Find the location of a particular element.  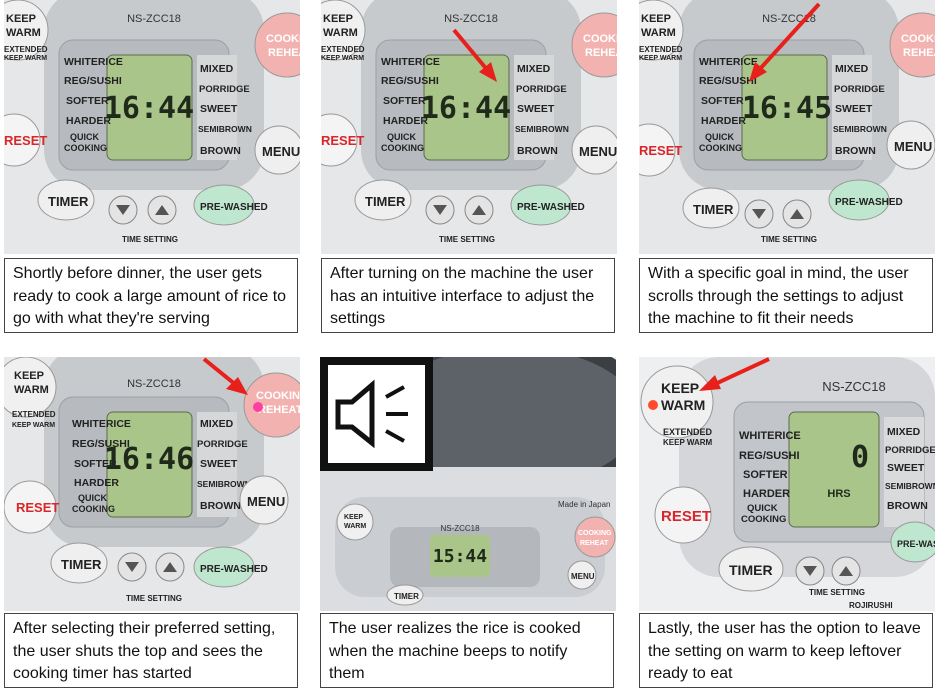

keep-warm-button: KEEP WARM EXTENDED KEEP WARM is located at coordinates (30, 393).